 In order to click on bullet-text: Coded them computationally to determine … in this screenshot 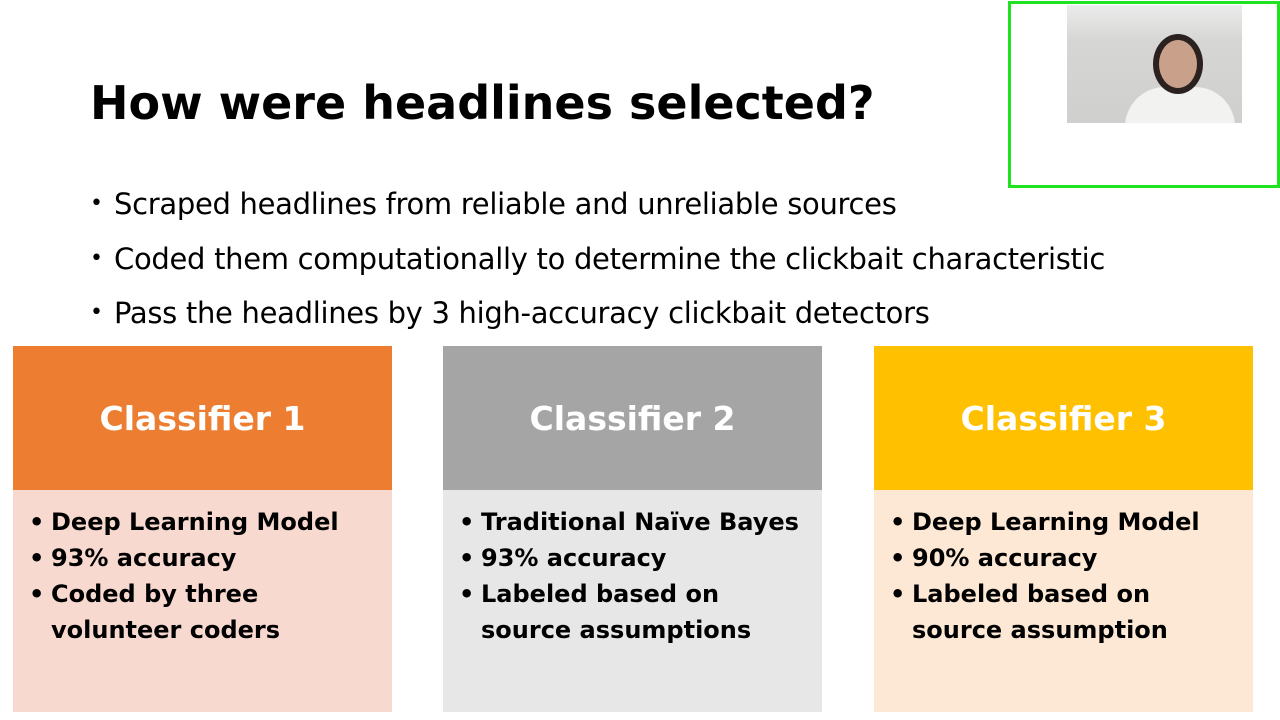, I will do `click(610, 258)`.